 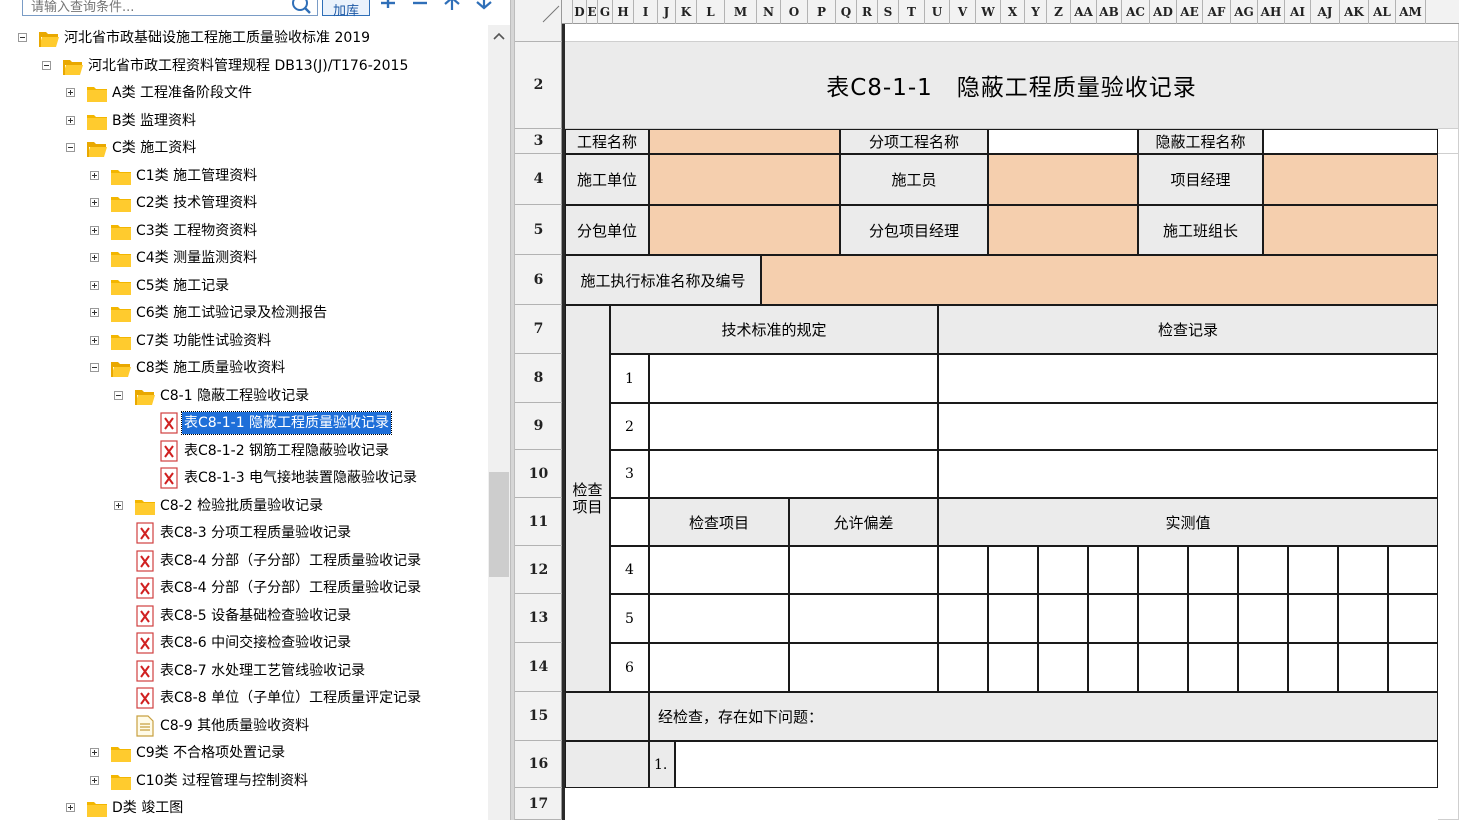 What do you see at coordinates (629, 426) in the screenshot?
I see `item-number: 2` at bounding box center [629, 426].